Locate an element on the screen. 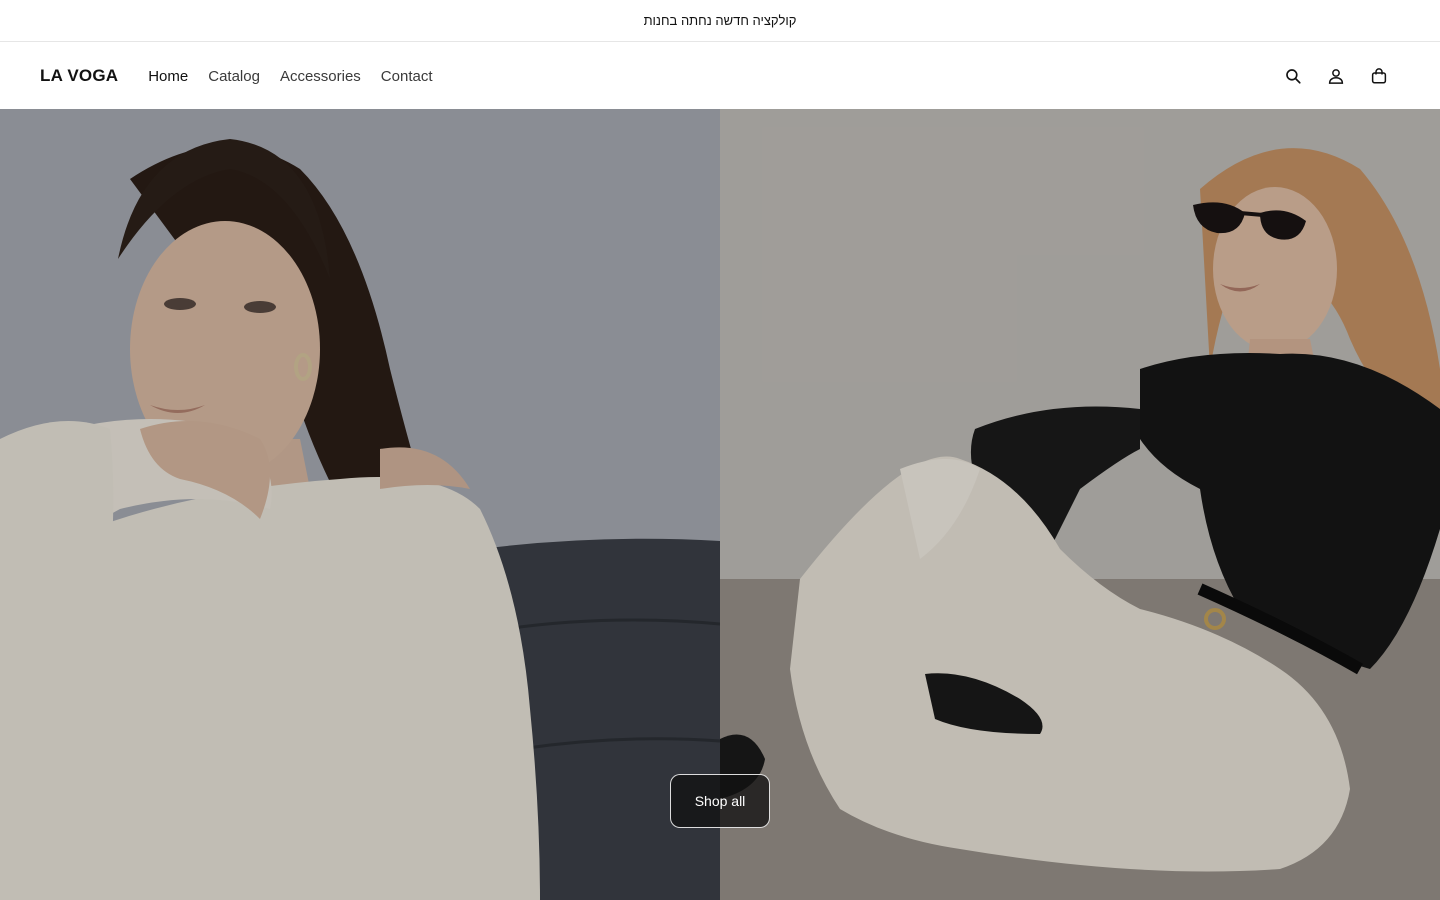  nav-item-home: Home is located at coordinates (168, 76).